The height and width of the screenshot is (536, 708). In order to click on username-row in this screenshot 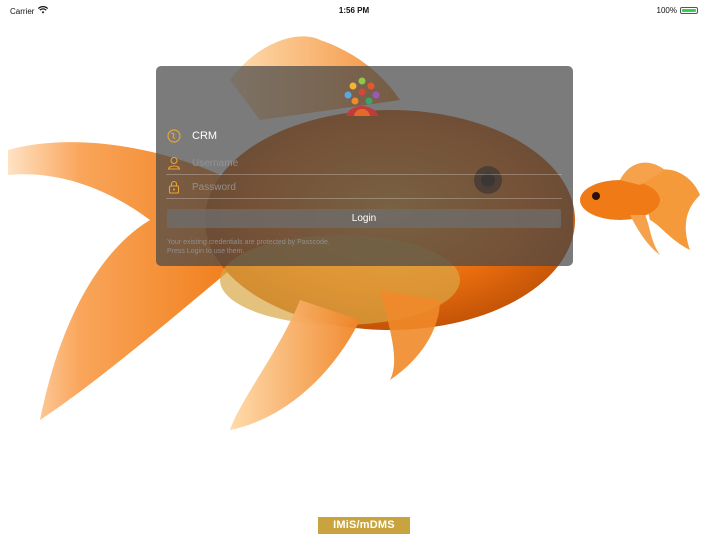, I will do `click(364, 163)`.